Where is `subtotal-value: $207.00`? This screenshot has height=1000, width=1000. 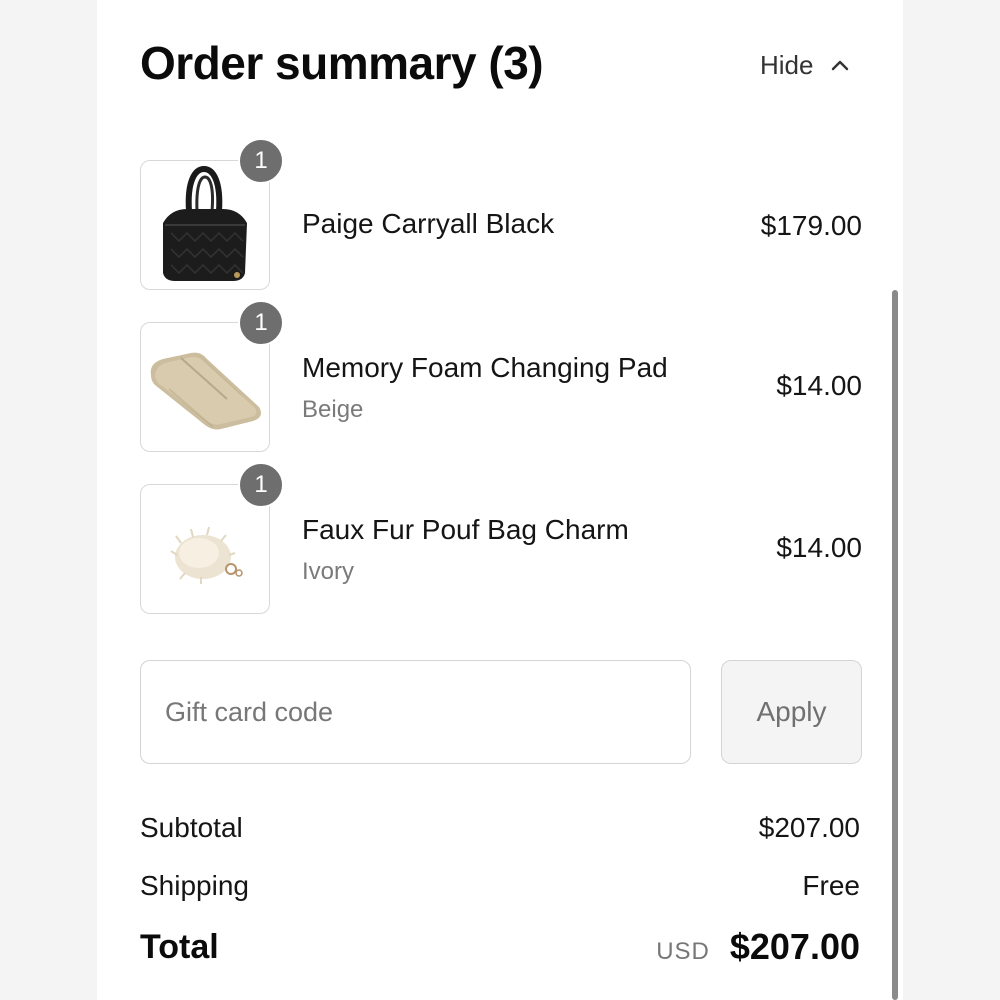 subtotal-value: $207.00 is located at coordinates (809, 827).